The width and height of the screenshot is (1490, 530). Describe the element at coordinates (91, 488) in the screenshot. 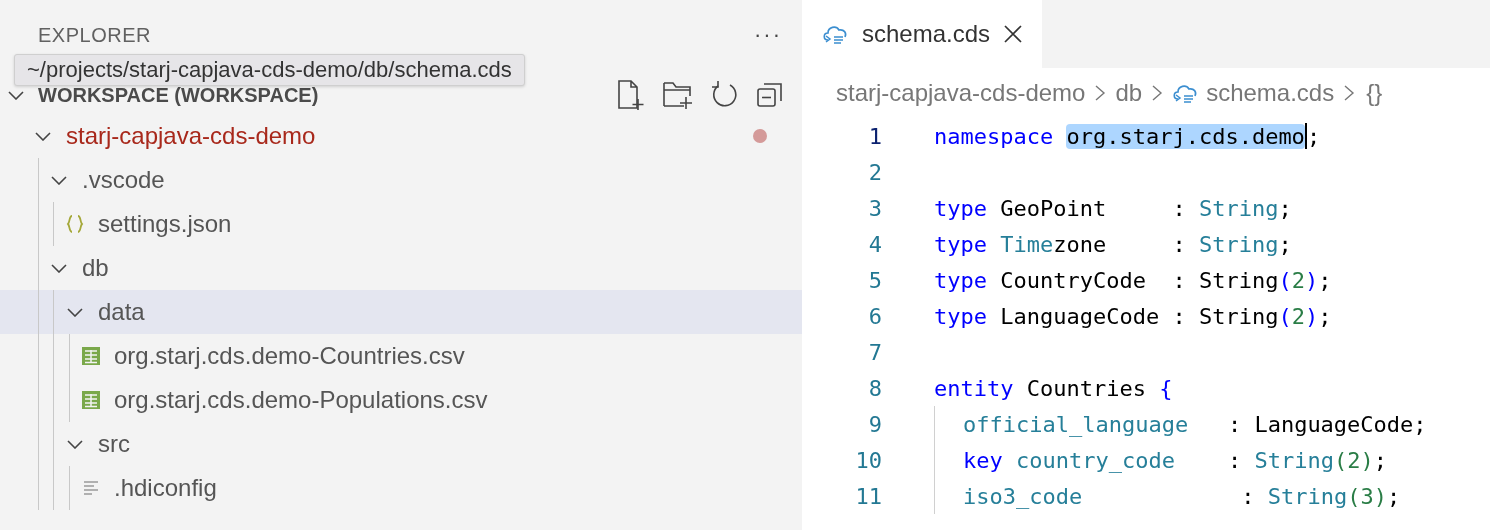

I see `lines-icon` at that location.